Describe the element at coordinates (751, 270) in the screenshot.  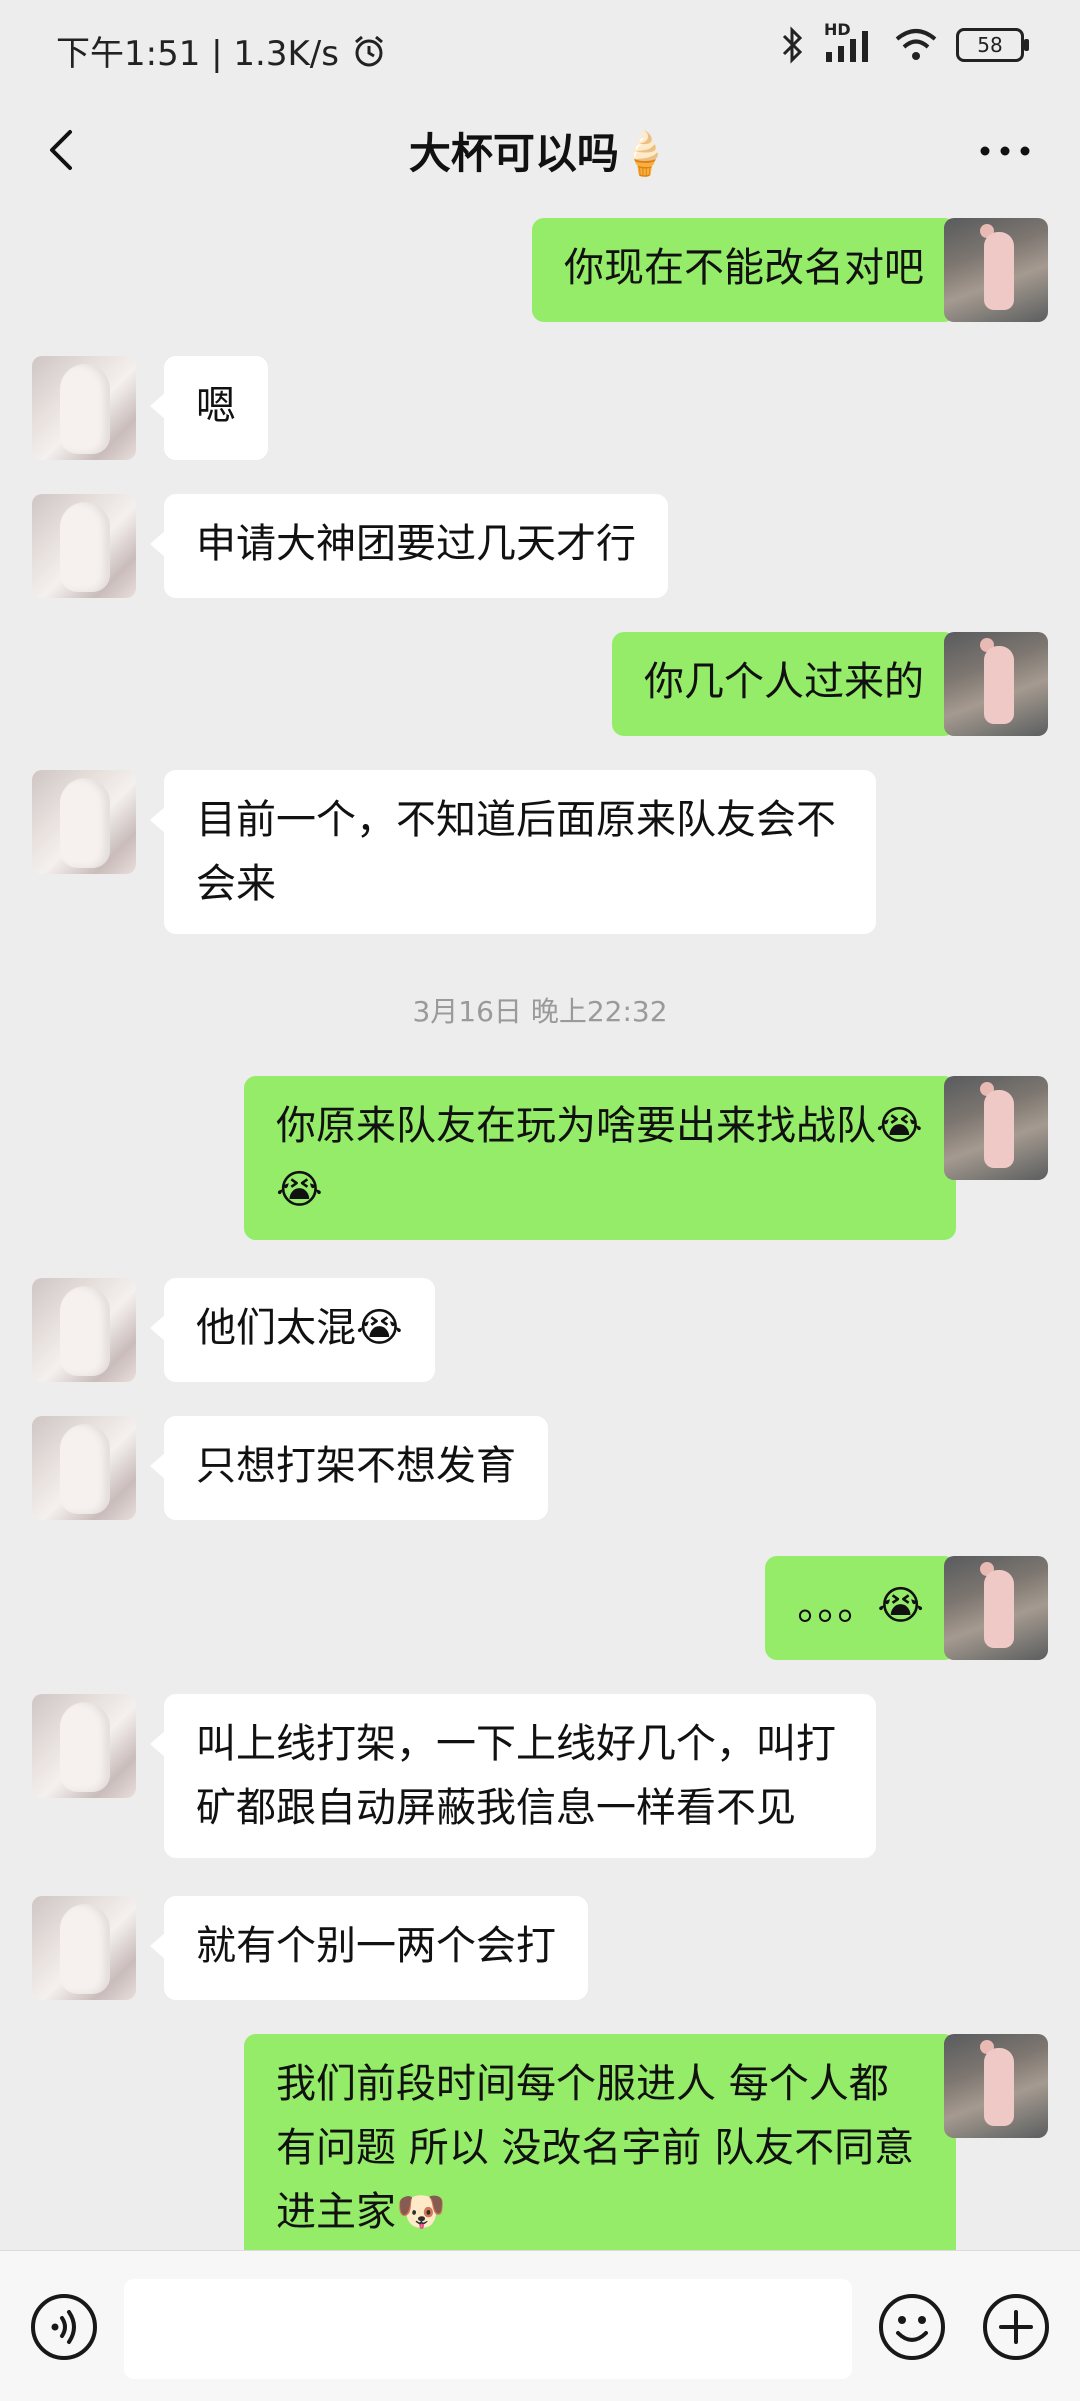
I see `message-bubble-self: 你现在不能改名对吧` at that location.